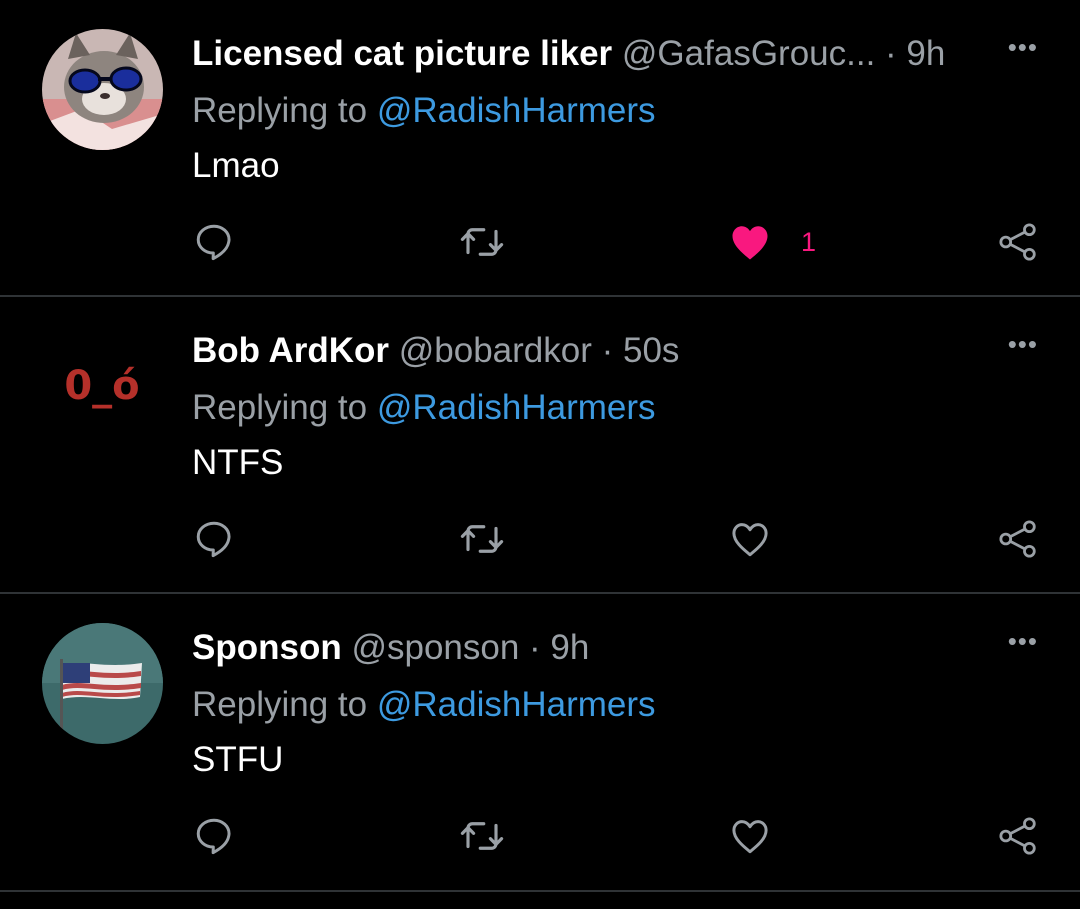 Image resolution: width=1080 pixels, height=909 pixels. What do you see at coordinates (236, 165) in the screenshot?
I see `tweet-text: Lmao` at bounding box center [236, 165].